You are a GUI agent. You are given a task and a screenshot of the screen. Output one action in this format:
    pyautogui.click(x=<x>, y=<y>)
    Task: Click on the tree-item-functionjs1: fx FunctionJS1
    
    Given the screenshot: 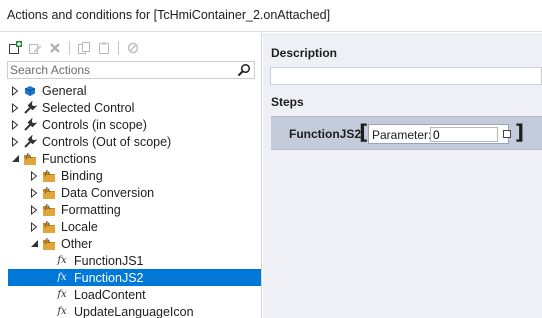 What is the action you would take?
    pyautogui.click(x=131, y=260)
    